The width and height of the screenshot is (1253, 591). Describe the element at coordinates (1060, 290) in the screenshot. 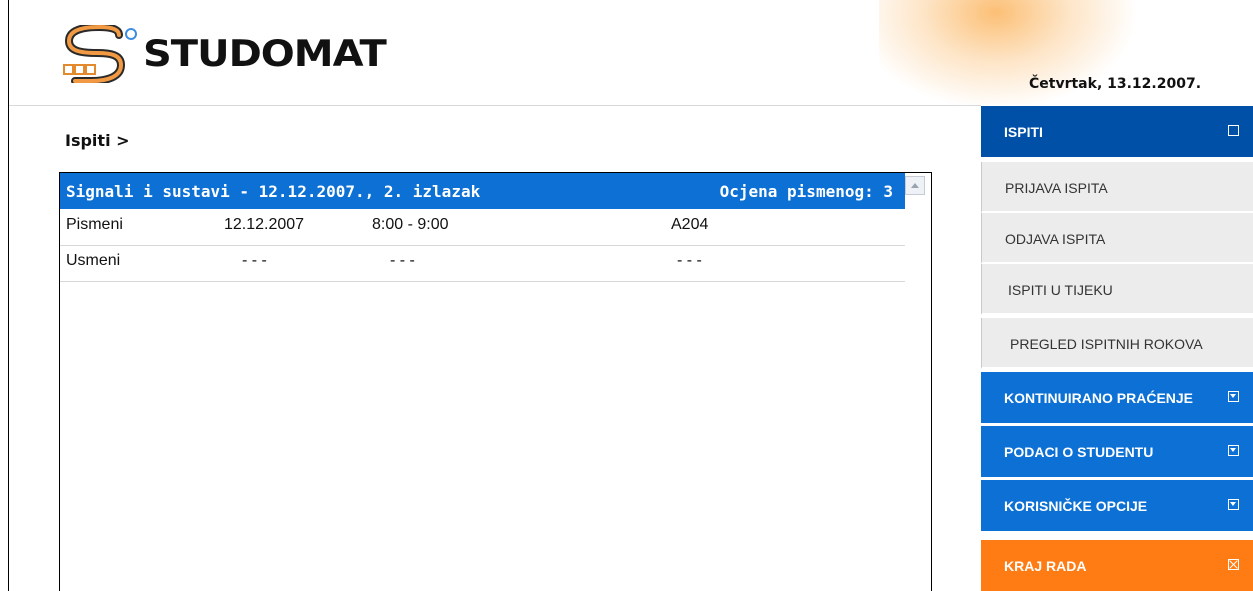

I see `sidebar-item-label: ISPITI U TIJEKU` at that location.